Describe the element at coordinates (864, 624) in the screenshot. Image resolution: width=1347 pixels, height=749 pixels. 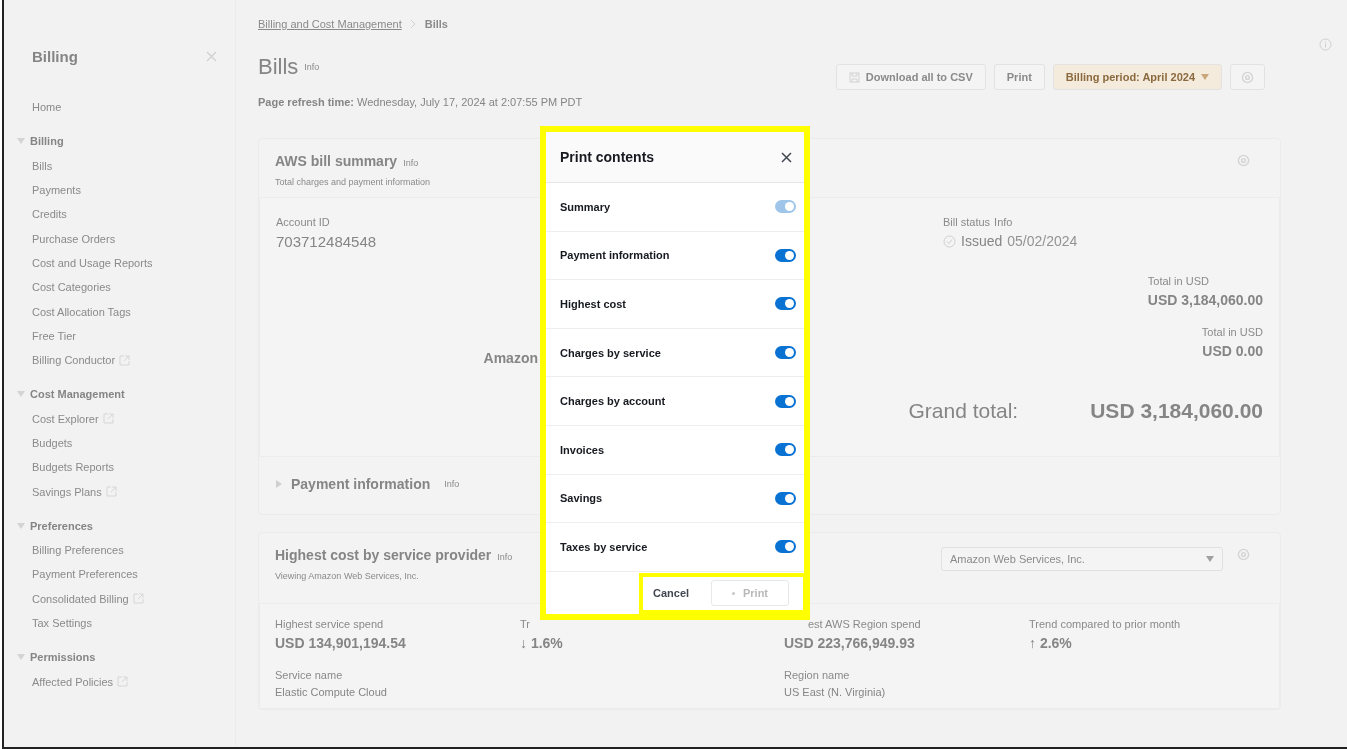
I see `metric-label: est AWS Region spend` at that location.